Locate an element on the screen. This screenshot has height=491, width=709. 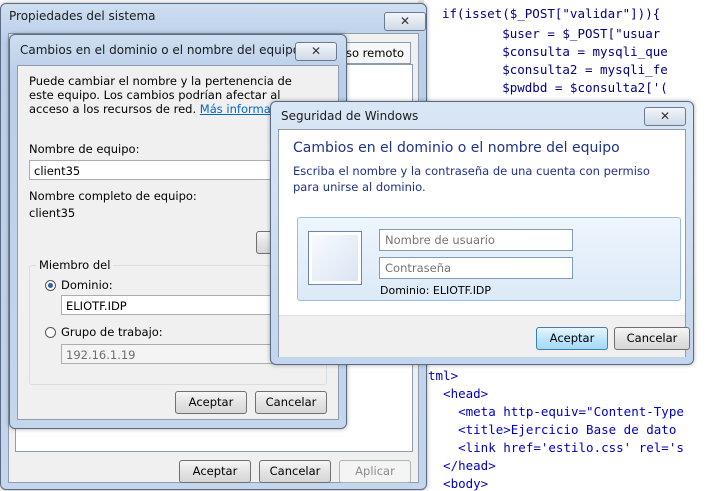
workgroup-label: Grupo de trabajo: is located at coordinates (112, 332).